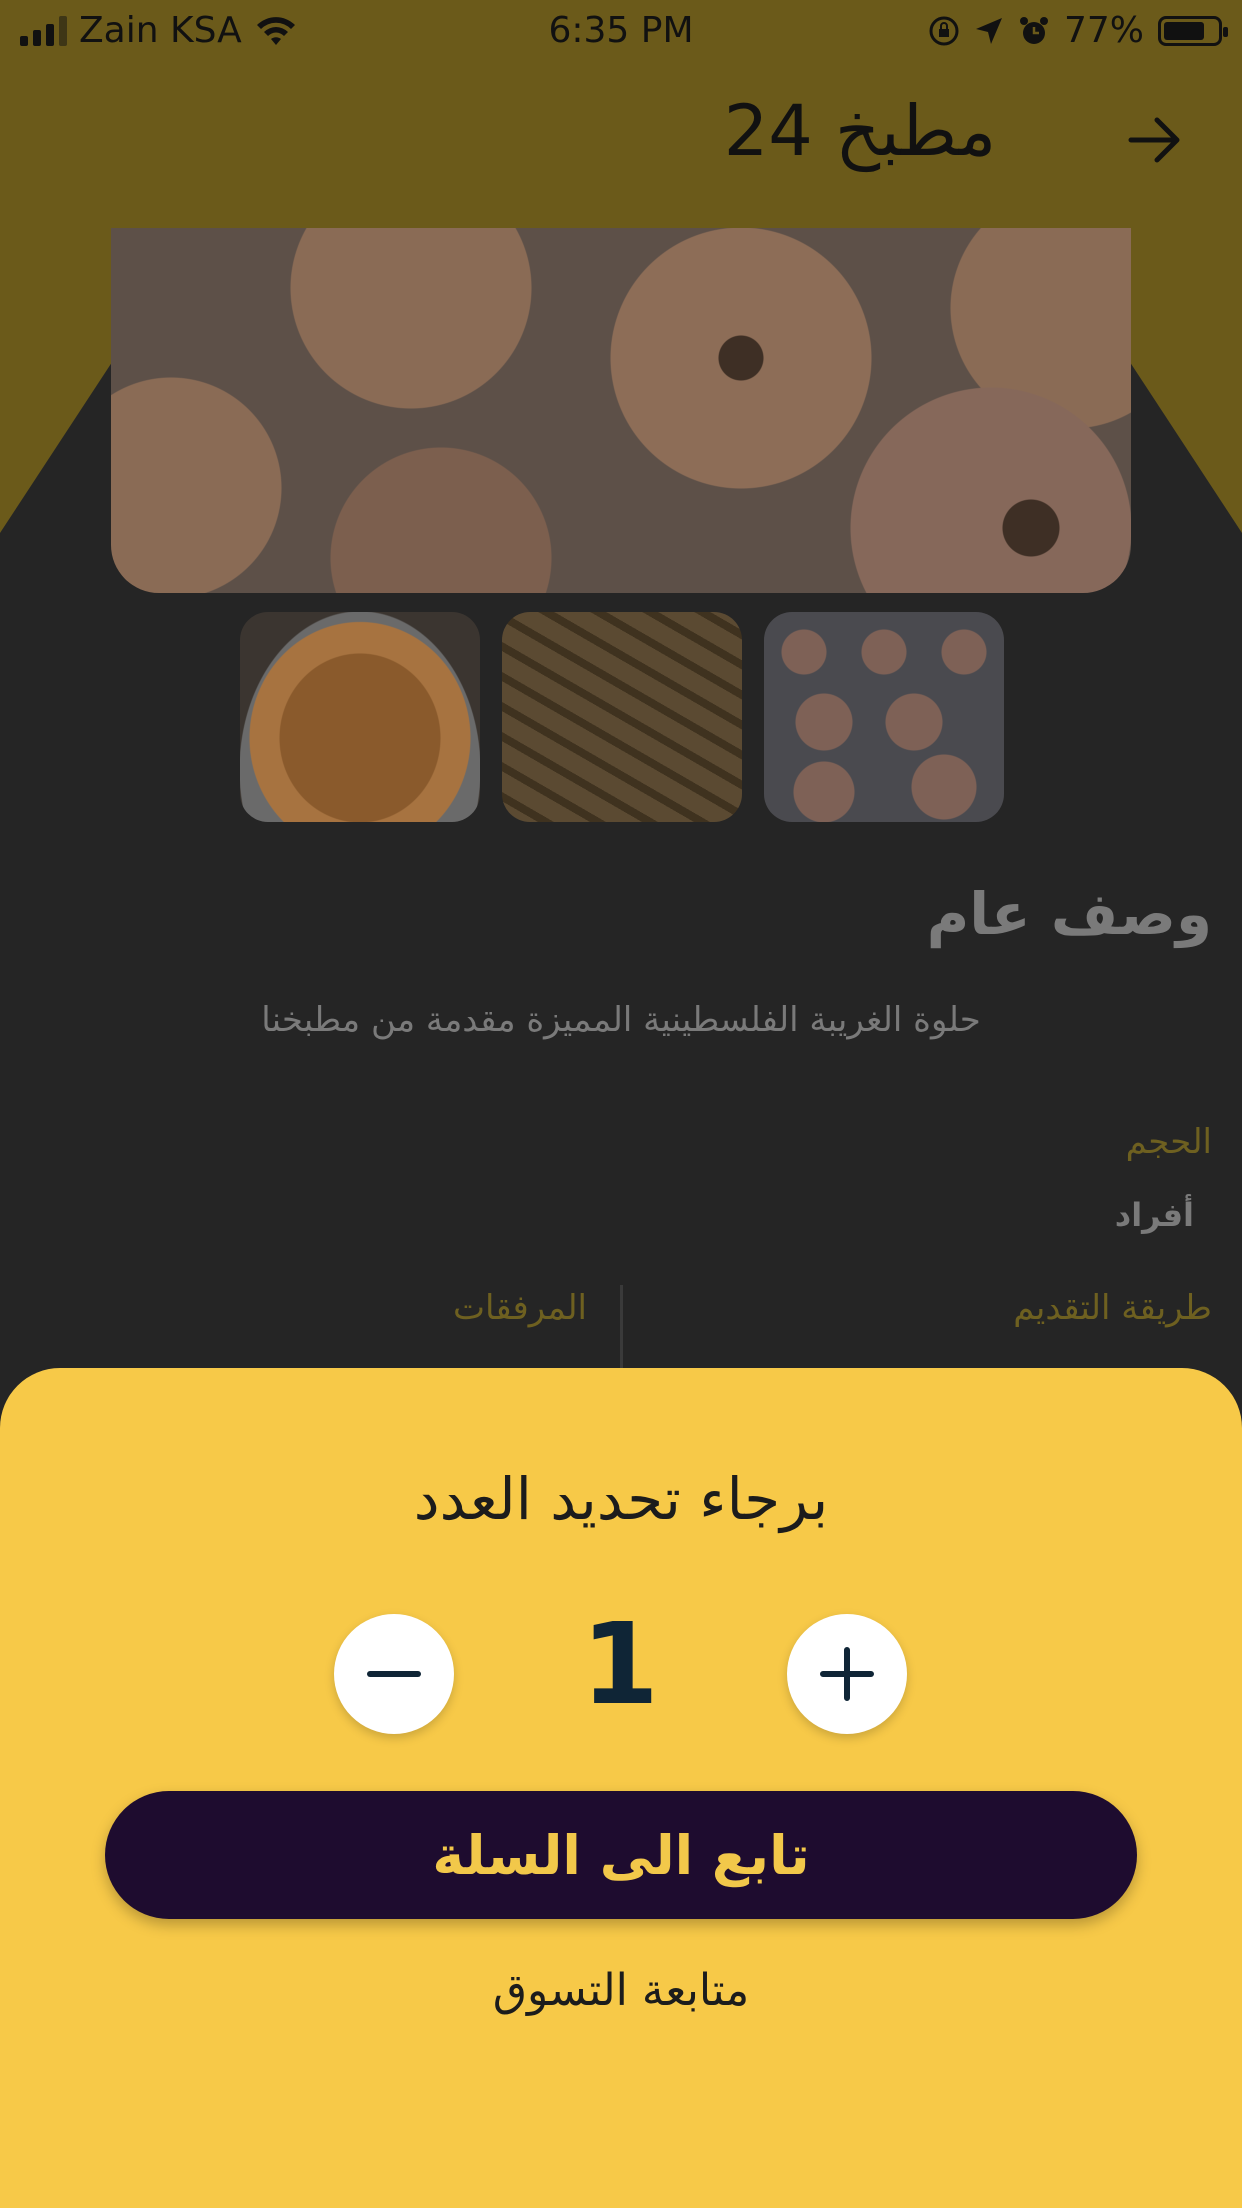  I want to click on quantity-value: 1, so click(620, 1665).